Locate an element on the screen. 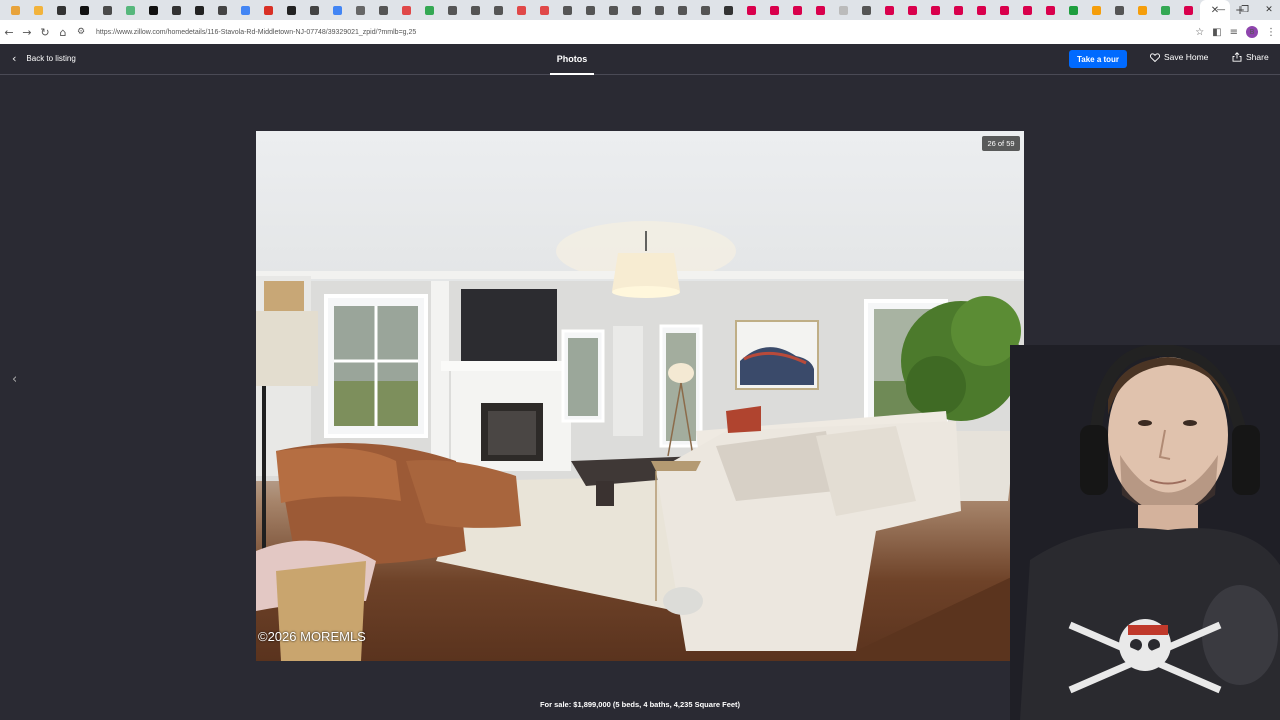 This screenshot has height=720, width=1280. reload-icon: ↻ is located at coordinates (45, 32).